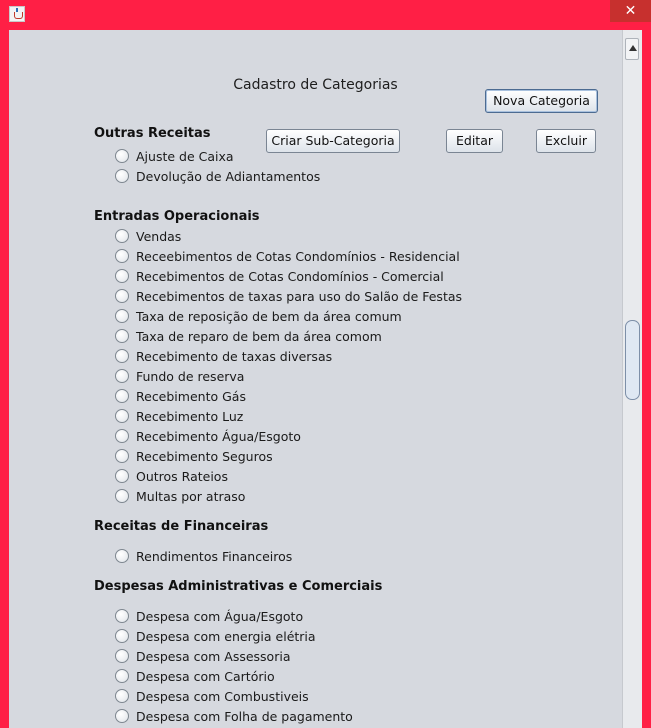  I want to click on category-radio-item: Outros Rateios, so click(355, 477).